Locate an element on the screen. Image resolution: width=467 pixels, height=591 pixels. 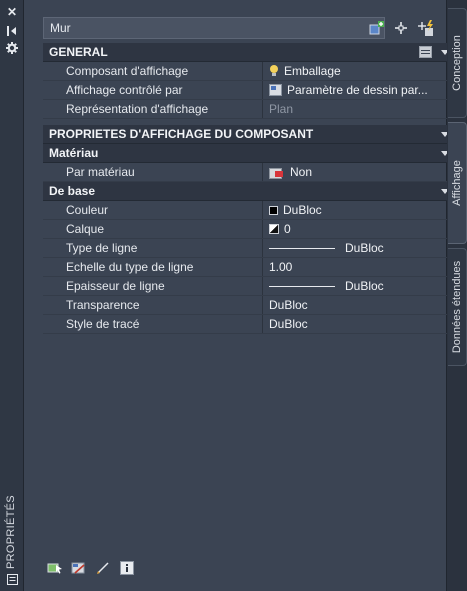
property-label: Transparence is located at coordinates (153, 305).